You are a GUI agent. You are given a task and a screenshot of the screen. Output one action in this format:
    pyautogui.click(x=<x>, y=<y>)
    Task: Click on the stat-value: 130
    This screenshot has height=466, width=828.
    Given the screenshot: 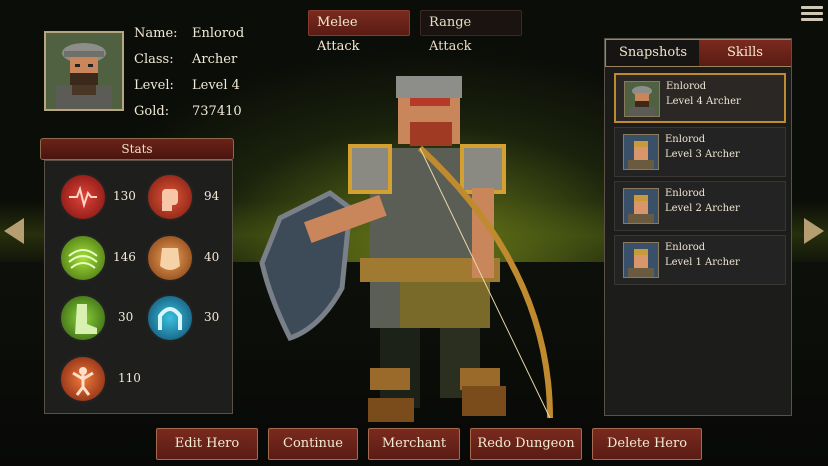 What is the action you would take?
    pyautogui.click(x=124, y=196)
    